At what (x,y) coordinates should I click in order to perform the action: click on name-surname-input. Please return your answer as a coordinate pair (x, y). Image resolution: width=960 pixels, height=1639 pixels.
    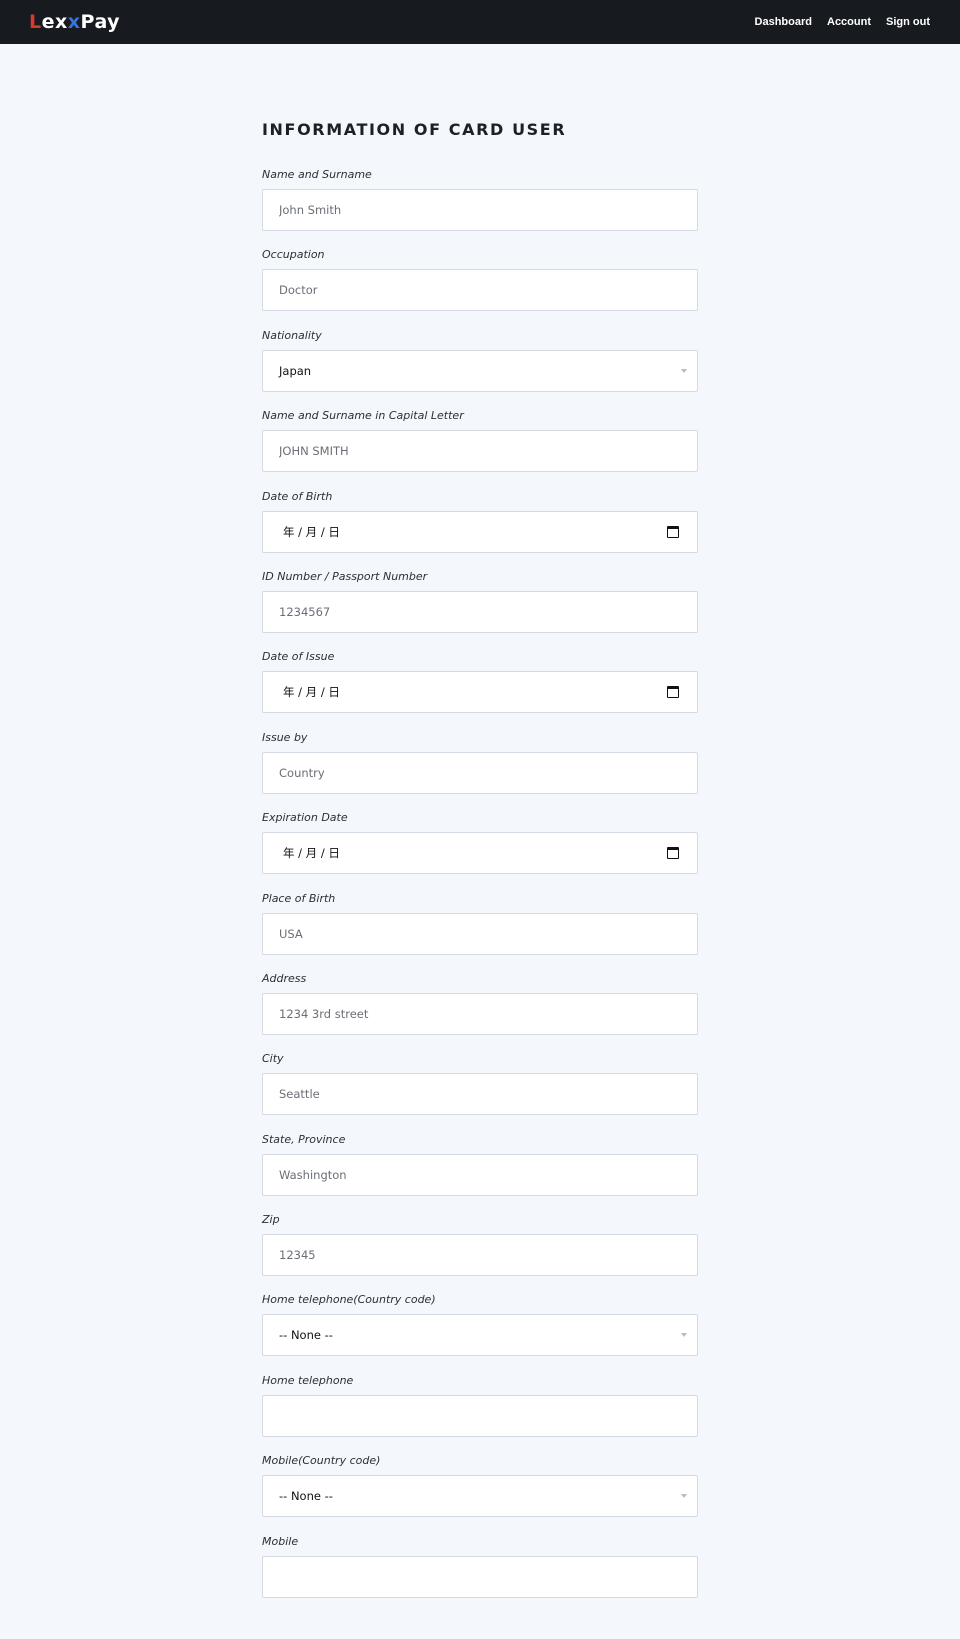
    Looking at the image, I should click on (480, 210).